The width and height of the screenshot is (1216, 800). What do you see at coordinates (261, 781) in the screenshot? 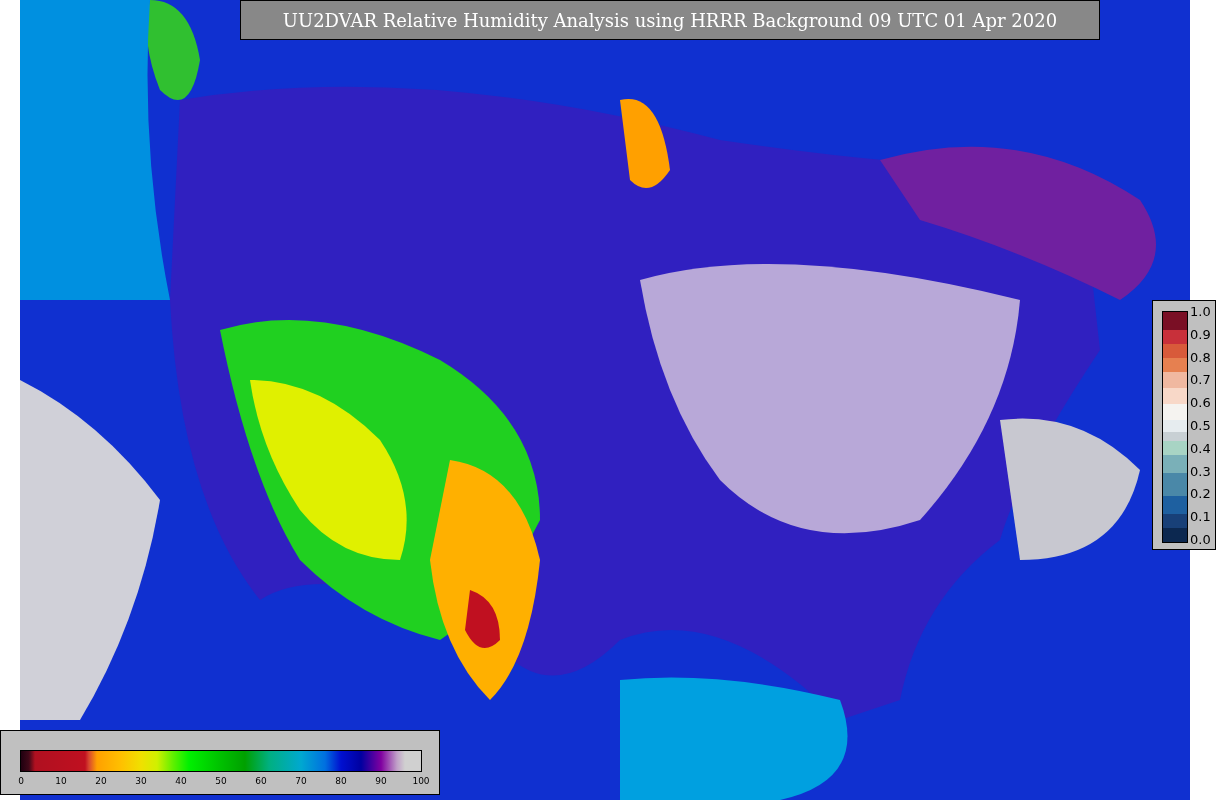
I see `colorbar-tick-label: 60` at bounding box center [261, 781].